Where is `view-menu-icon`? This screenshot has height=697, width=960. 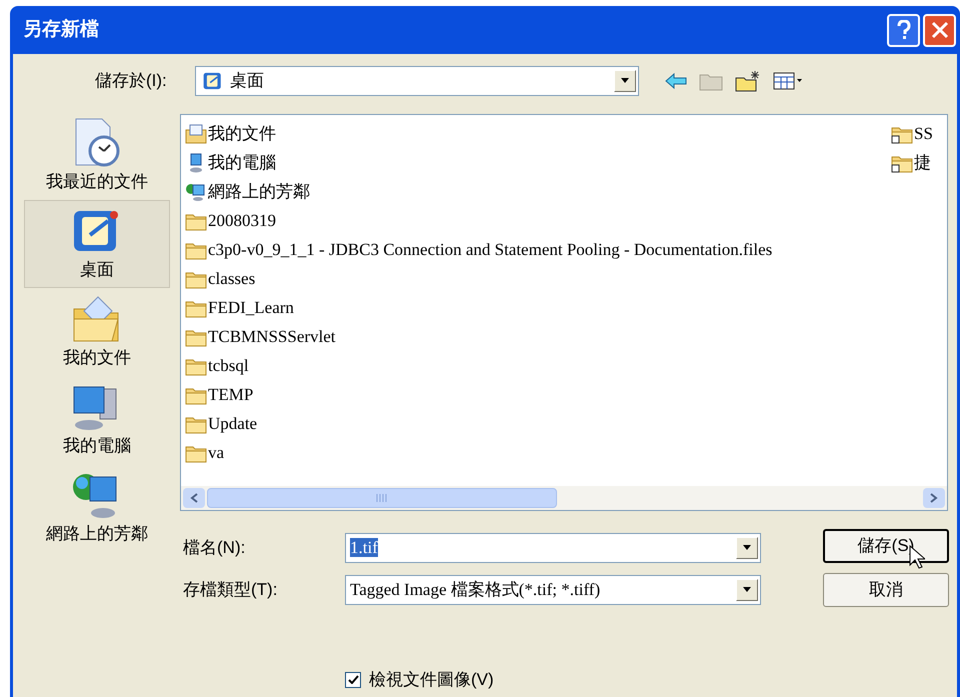
view-menu-icon is located at coordinates (788, 81).